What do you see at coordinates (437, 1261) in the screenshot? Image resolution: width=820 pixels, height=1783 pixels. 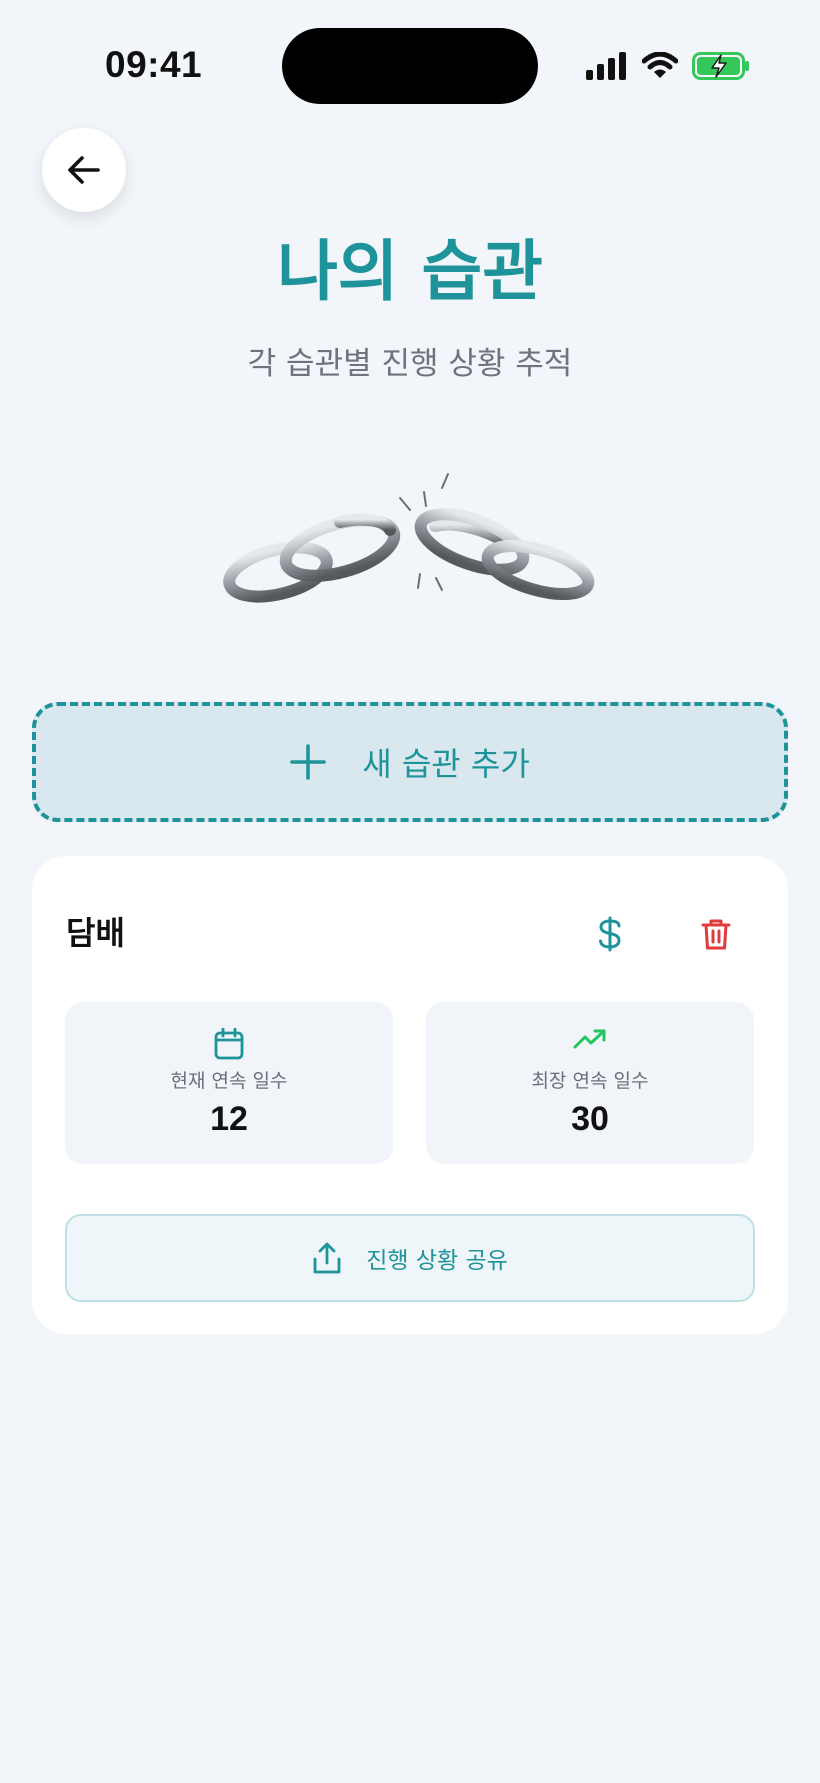 I see `share-progress-label: 진행 상황 공유` at bounding box center [437, 1261].